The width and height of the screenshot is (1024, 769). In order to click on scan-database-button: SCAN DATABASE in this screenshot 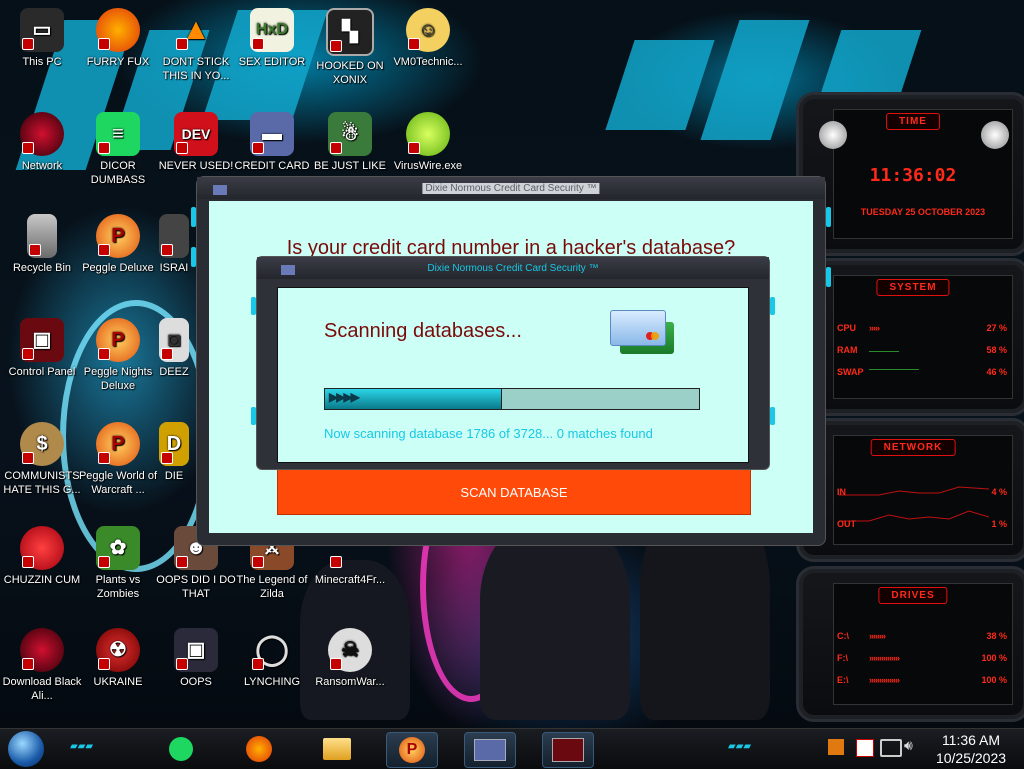, I will do `click(514, 492)`.